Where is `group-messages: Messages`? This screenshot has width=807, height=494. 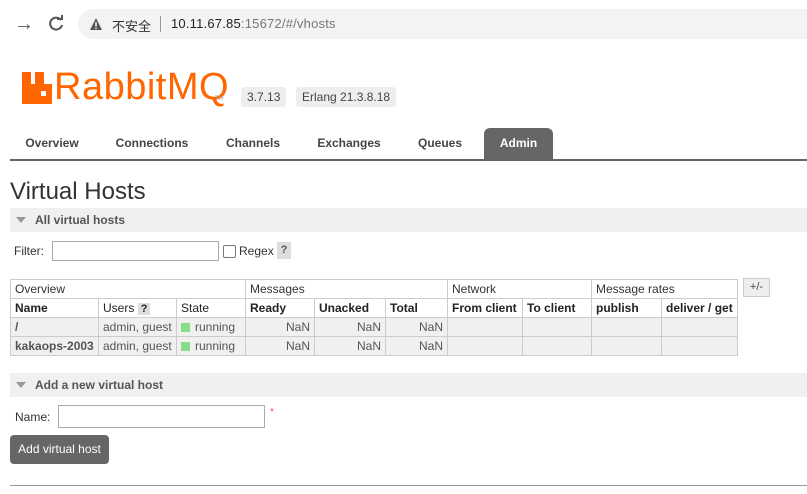
group-messages: Messages is located at coordinates (346, 289).